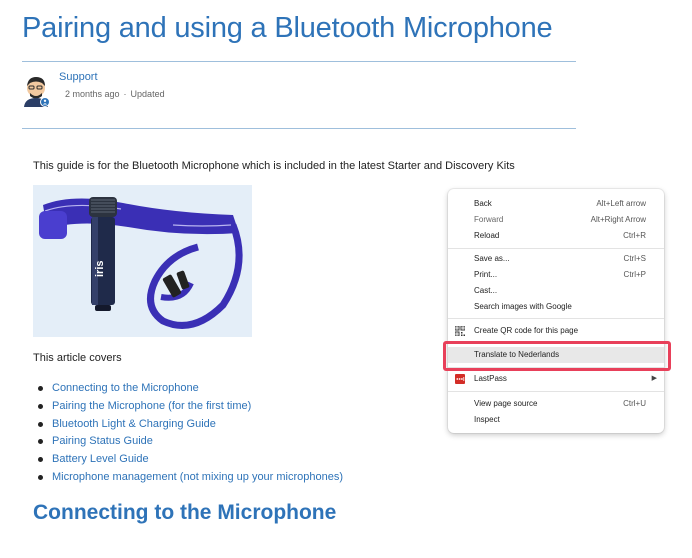  I want to click on meta-time: 2 months ago, so click(92, 94).